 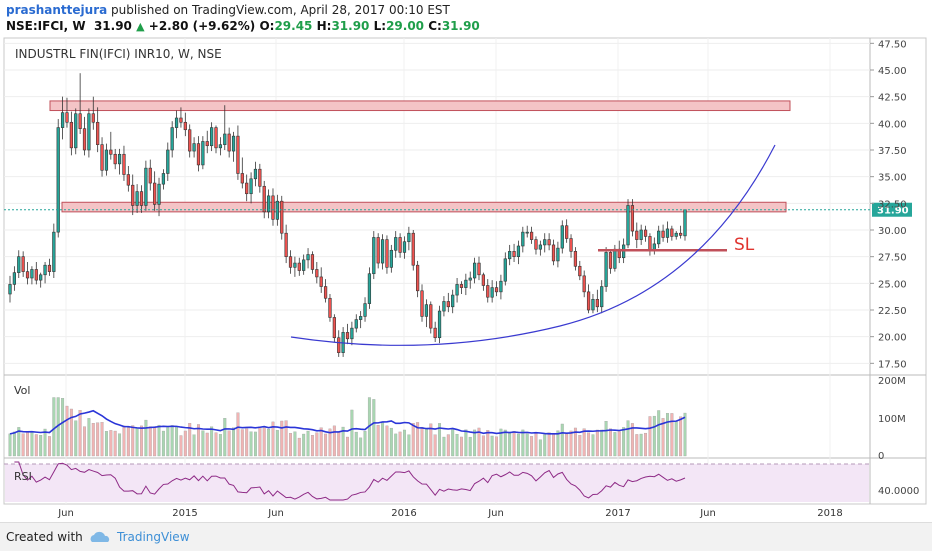 I want to click on open-value: 29.45, so click(x=293, y=26).